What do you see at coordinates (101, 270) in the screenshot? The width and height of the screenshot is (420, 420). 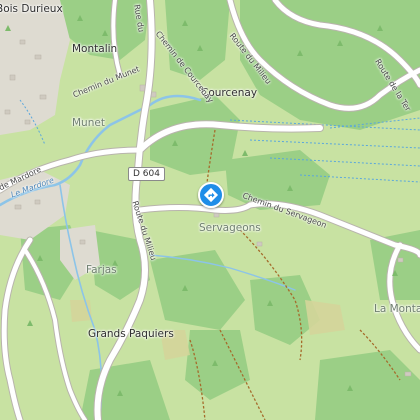 I see `place-label-farjas: Farjas` at bounding box center [101, 270].